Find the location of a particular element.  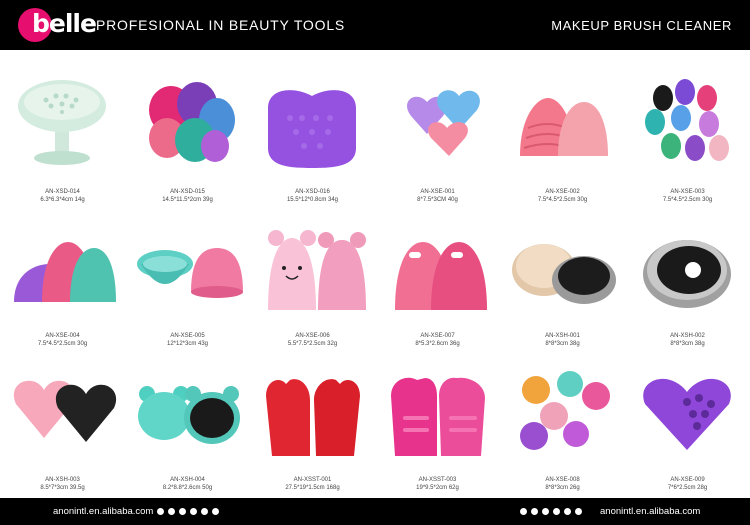

egg-set-image is located at coordinates (687, 120).